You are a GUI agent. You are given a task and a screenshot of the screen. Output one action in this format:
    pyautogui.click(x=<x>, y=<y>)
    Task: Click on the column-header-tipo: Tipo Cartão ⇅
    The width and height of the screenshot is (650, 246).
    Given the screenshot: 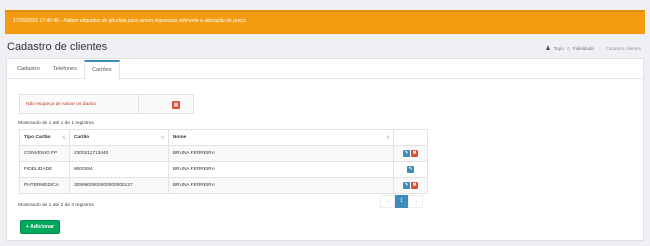 What is the action you would take?
    pyautogui.click(x=44, y=137)
    